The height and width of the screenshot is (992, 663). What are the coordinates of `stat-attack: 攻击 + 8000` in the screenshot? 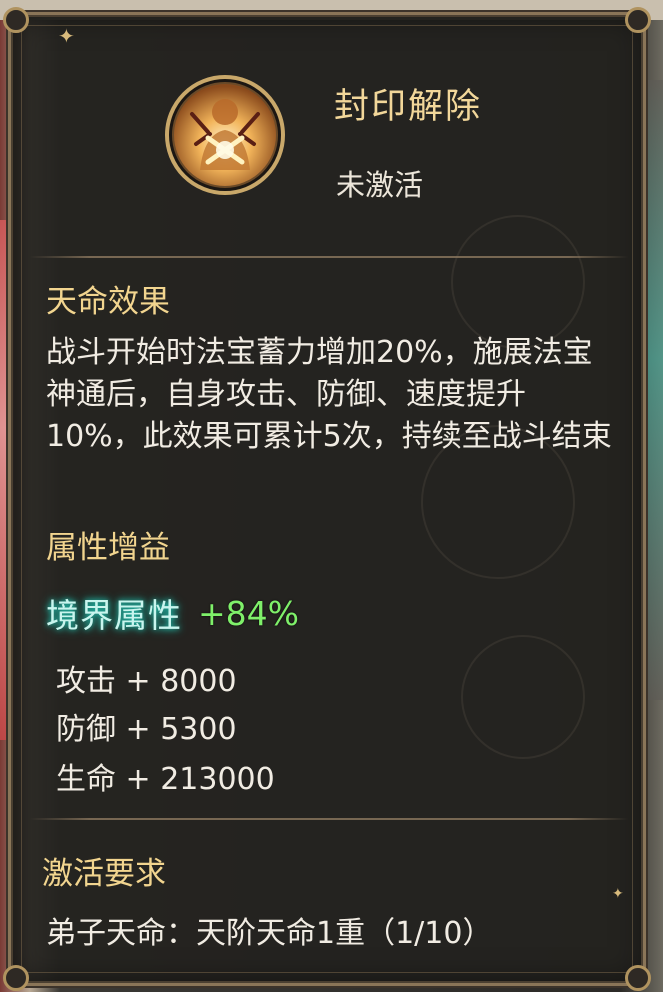 It's located at (146, 681).